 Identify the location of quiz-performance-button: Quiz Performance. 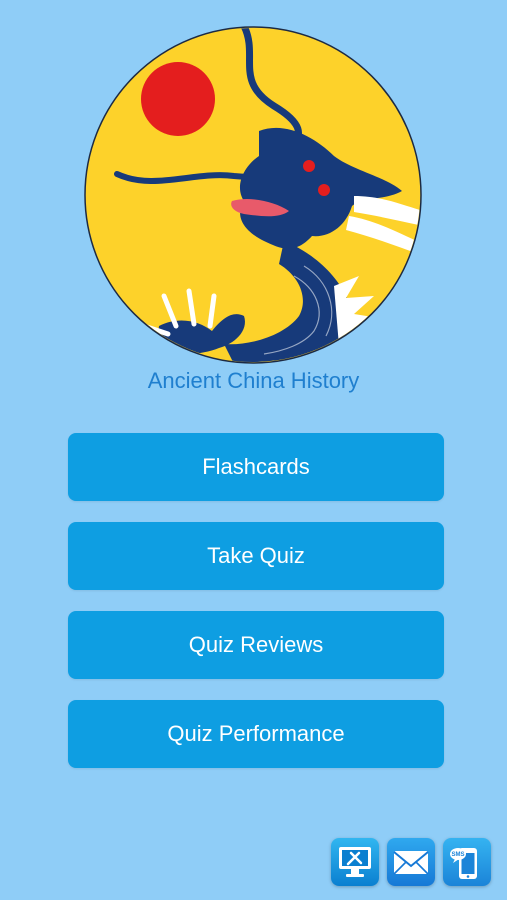
(256, 734).